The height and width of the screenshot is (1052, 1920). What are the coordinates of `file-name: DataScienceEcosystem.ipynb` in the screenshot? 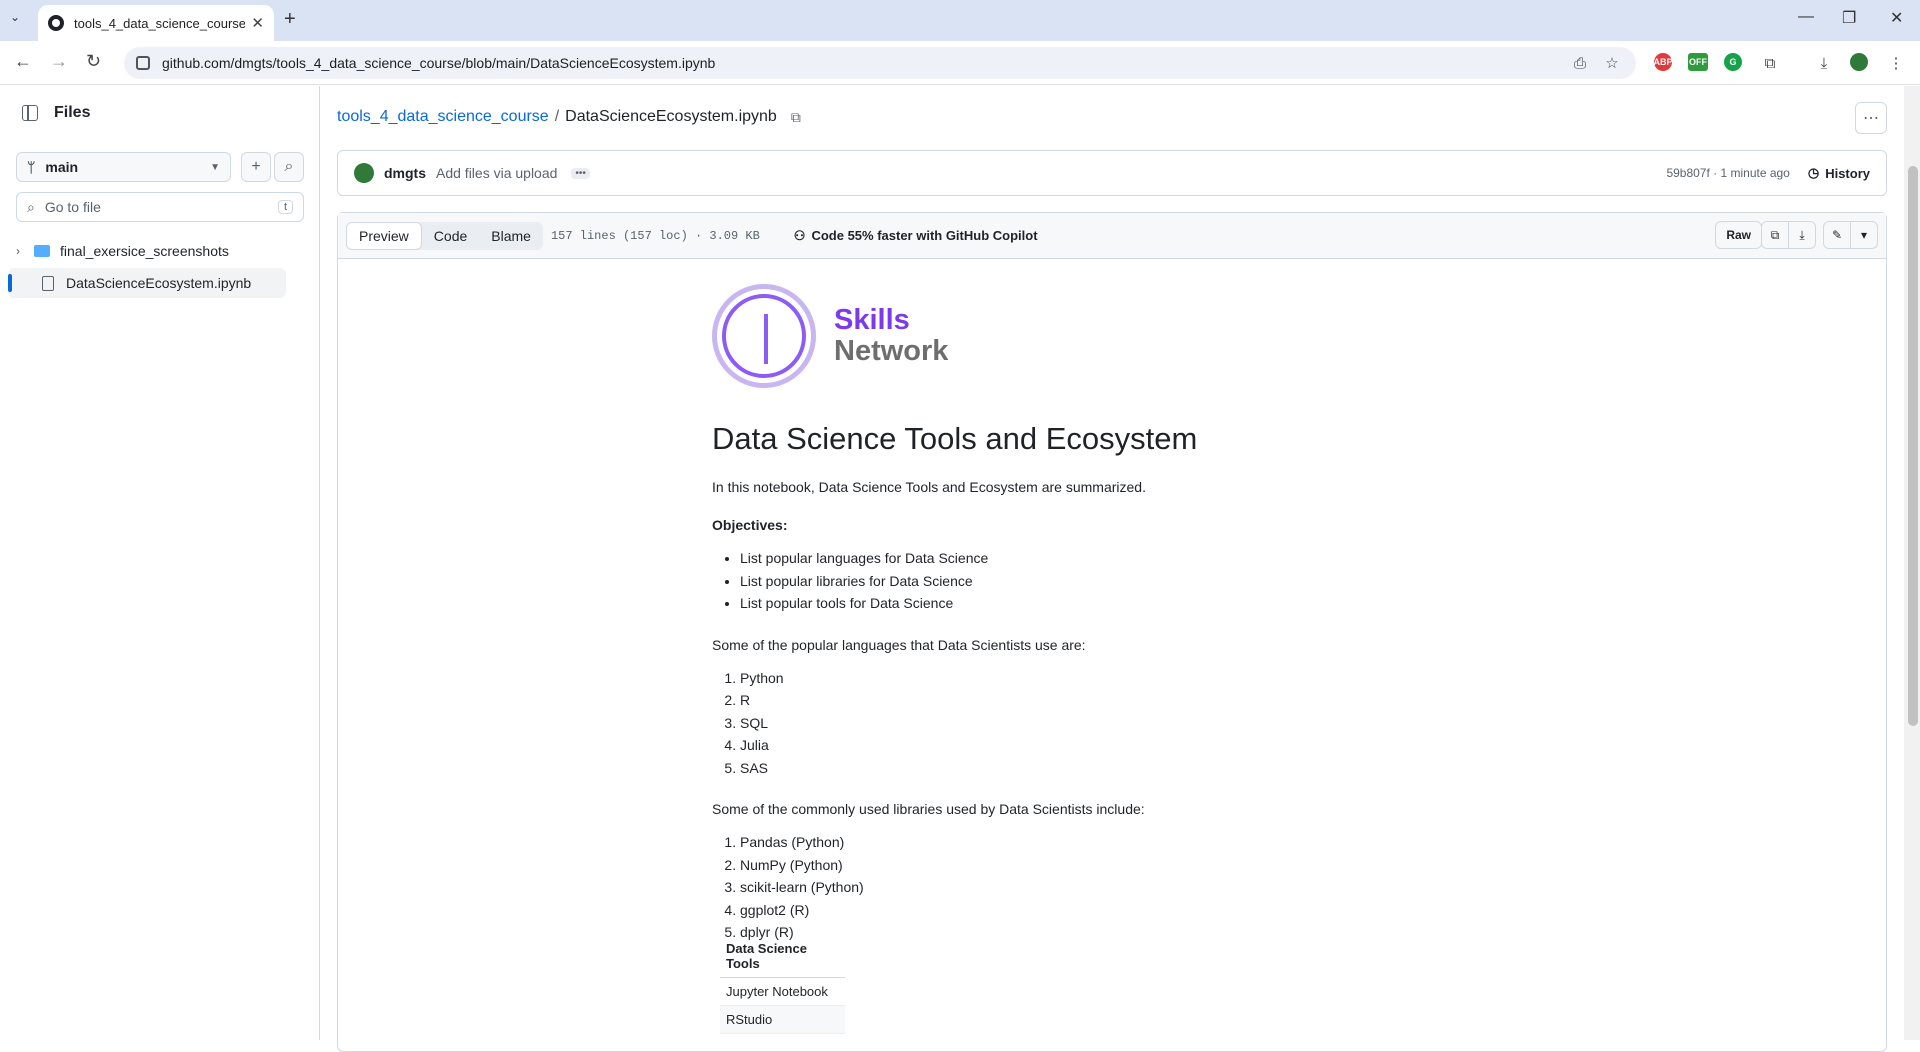 It's located at (671, 116).